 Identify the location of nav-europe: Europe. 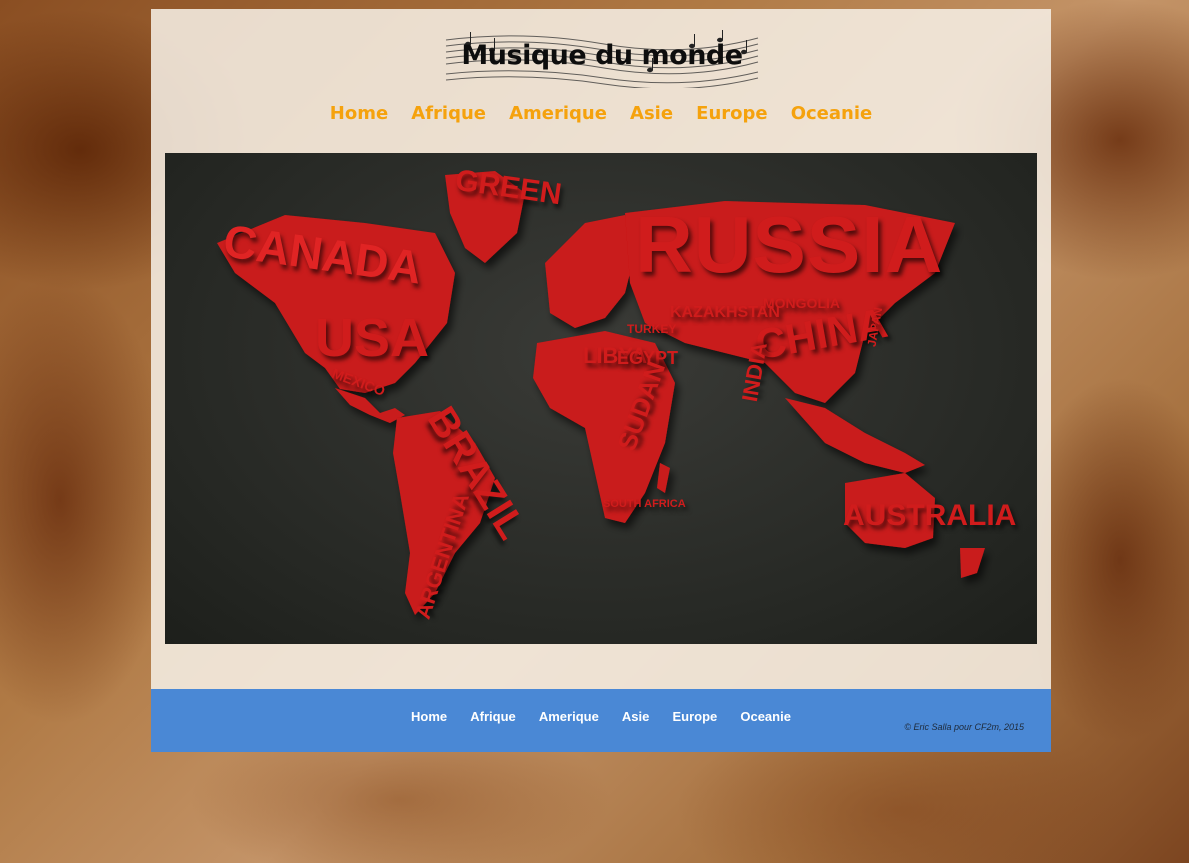
(731, 113).